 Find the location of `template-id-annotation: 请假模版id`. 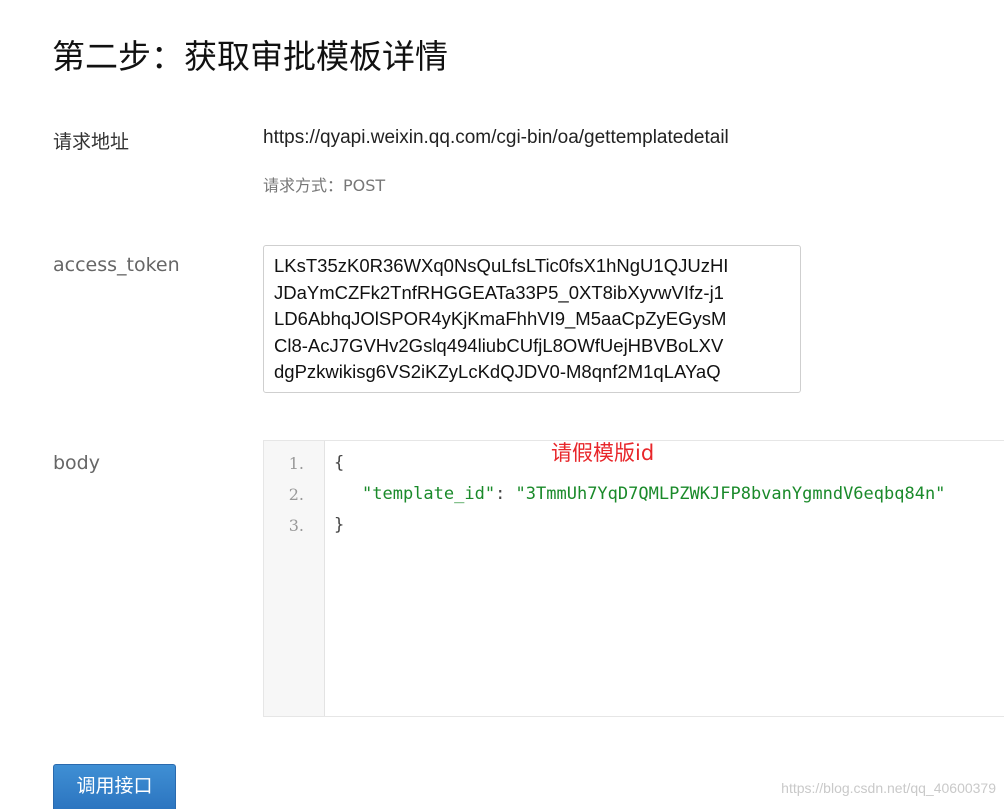

template-id-annotation: 请假模版id is located at coordinates (603, 453).